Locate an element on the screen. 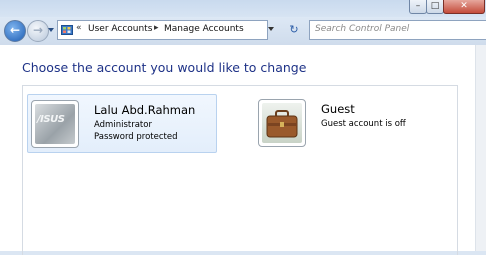  search-placeholder: Search Control Panel is located at coordinates (362, 29).